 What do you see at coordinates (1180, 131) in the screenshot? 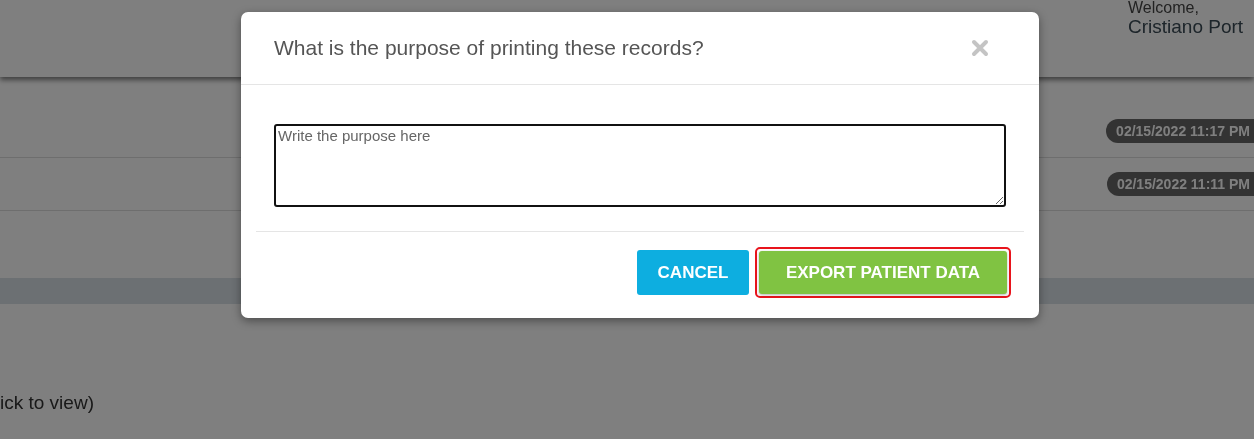
I see `timestamp-badge: 02/15/2022 11:17 PM` at bounding box center [1180, 131].